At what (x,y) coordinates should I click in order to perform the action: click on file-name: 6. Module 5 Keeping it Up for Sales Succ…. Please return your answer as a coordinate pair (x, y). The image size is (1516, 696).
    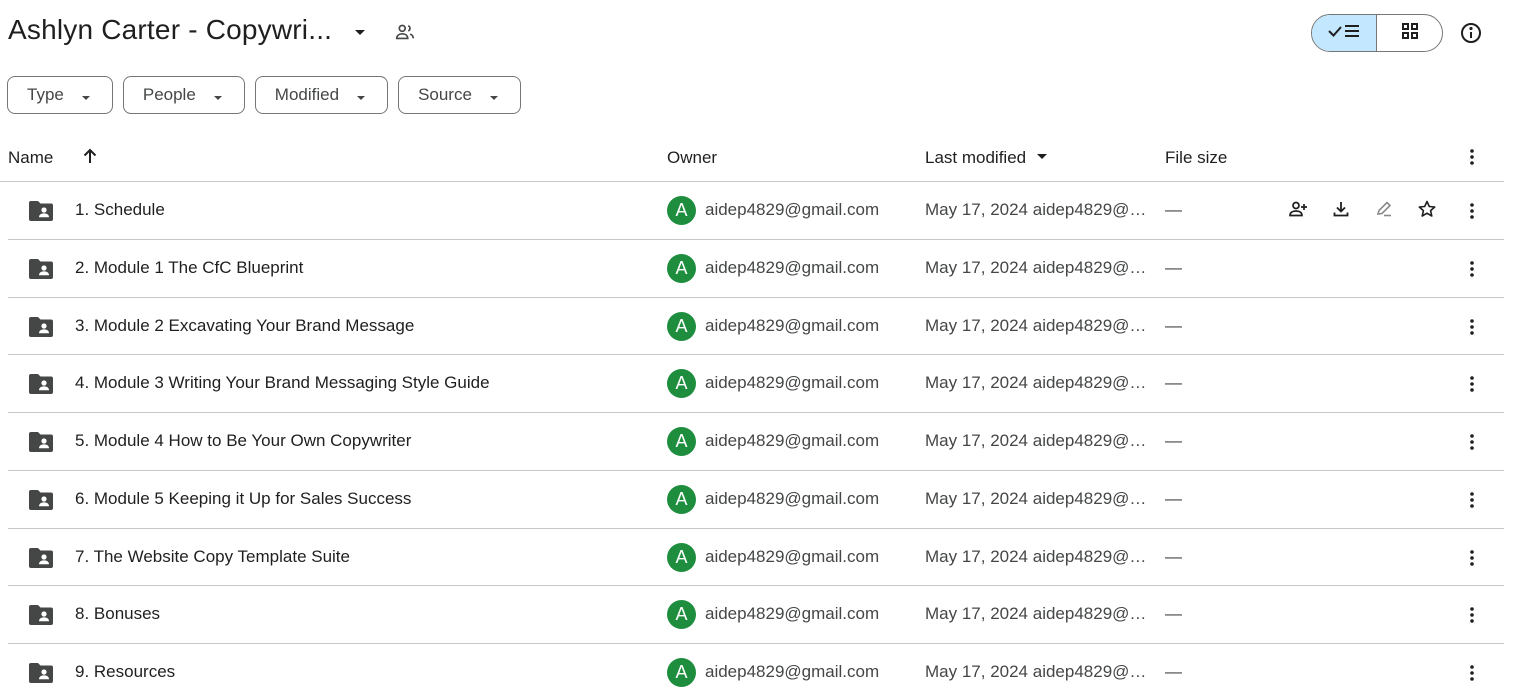
    Looking at the image, I should click on (243, 499).